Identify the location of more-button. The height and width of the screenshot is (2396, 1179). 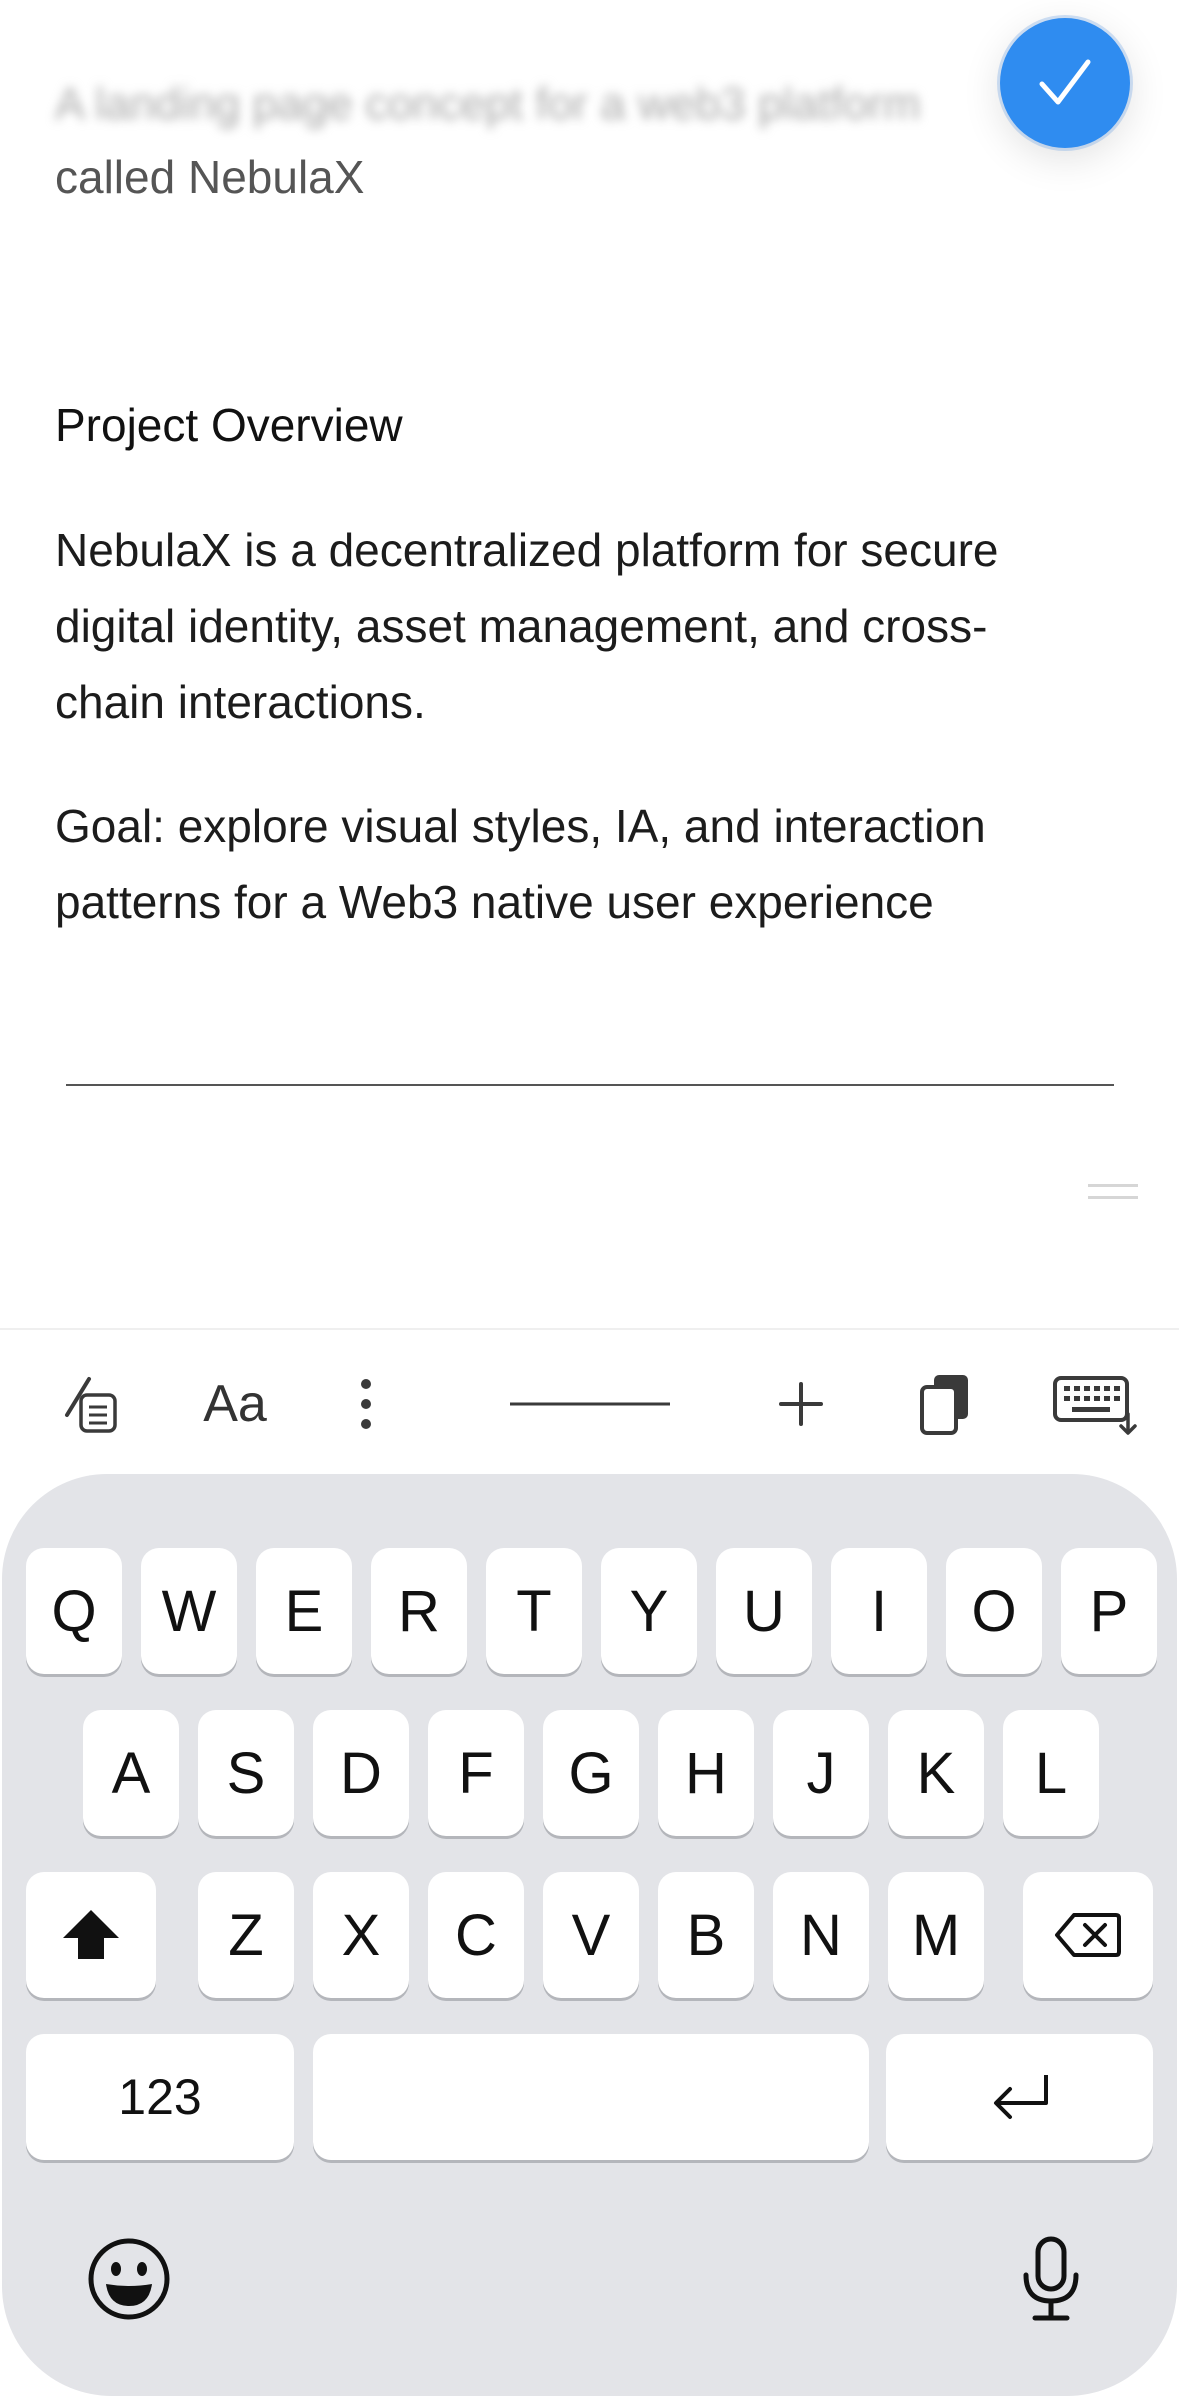
(366, 1404).